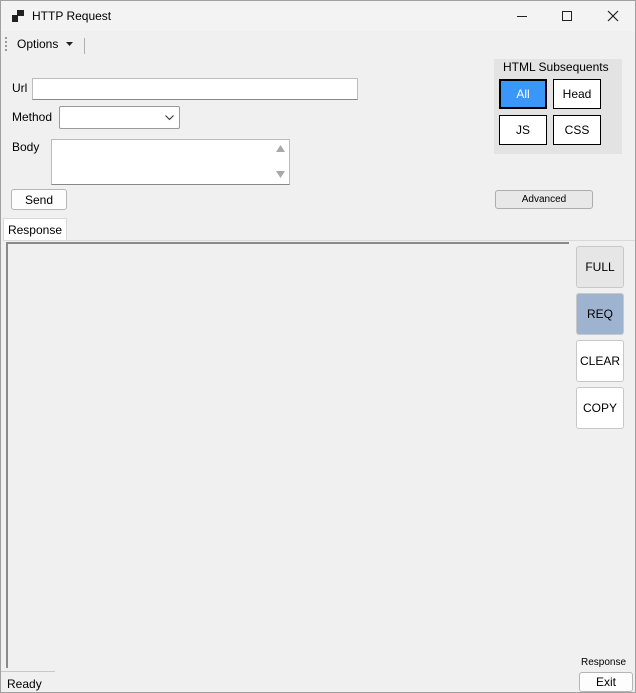 This screenshot has width=636, height=693. What do you see at coordinates (577, 130) in the screenshot?
I see `css-button: CSS` at bounding box center [577, 130].